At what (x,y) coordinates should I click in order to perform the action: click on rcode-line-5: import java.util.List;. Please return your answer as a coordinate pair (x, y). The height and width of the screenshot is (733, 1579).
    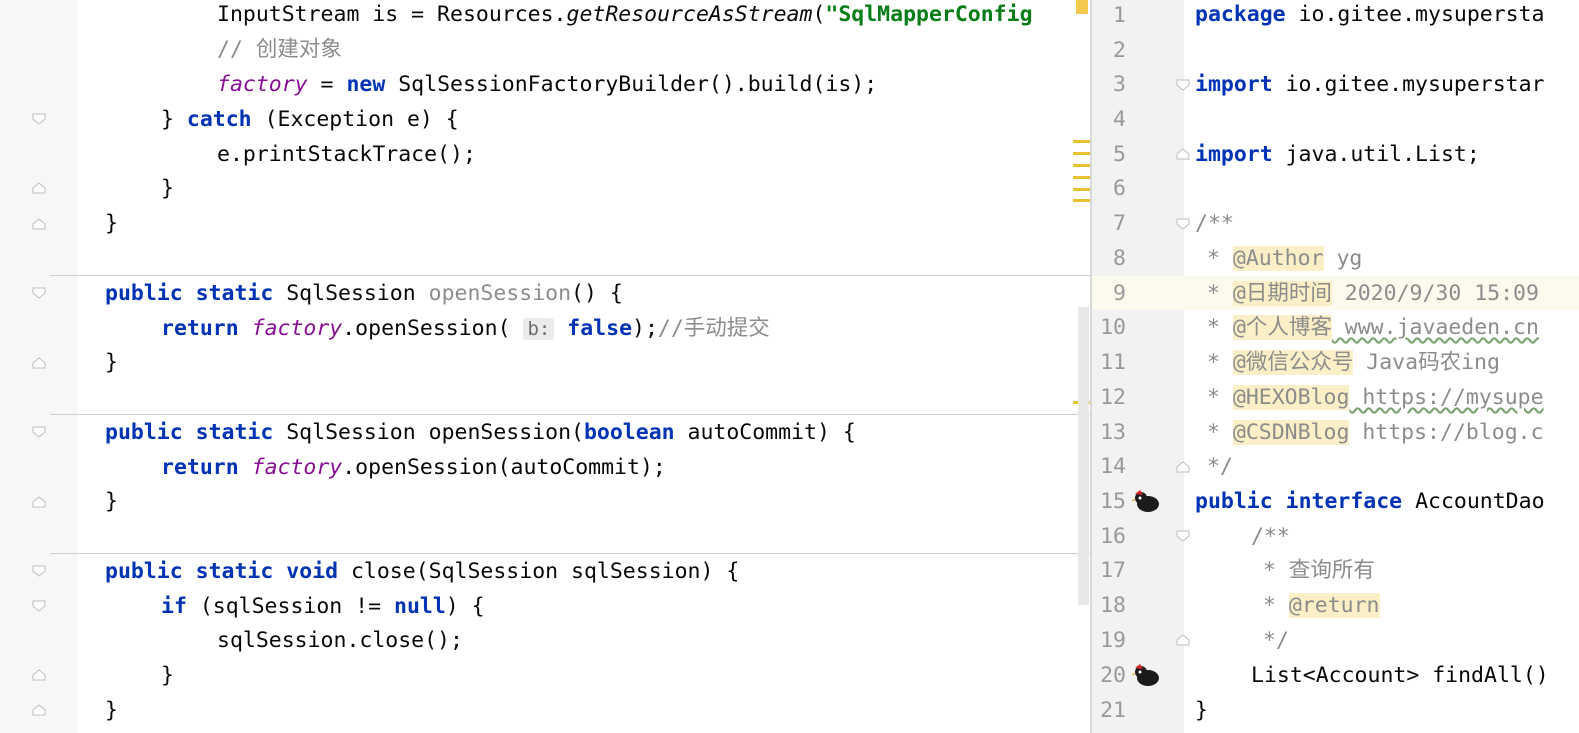
    Looking at the image, I should click on (1337, 155).